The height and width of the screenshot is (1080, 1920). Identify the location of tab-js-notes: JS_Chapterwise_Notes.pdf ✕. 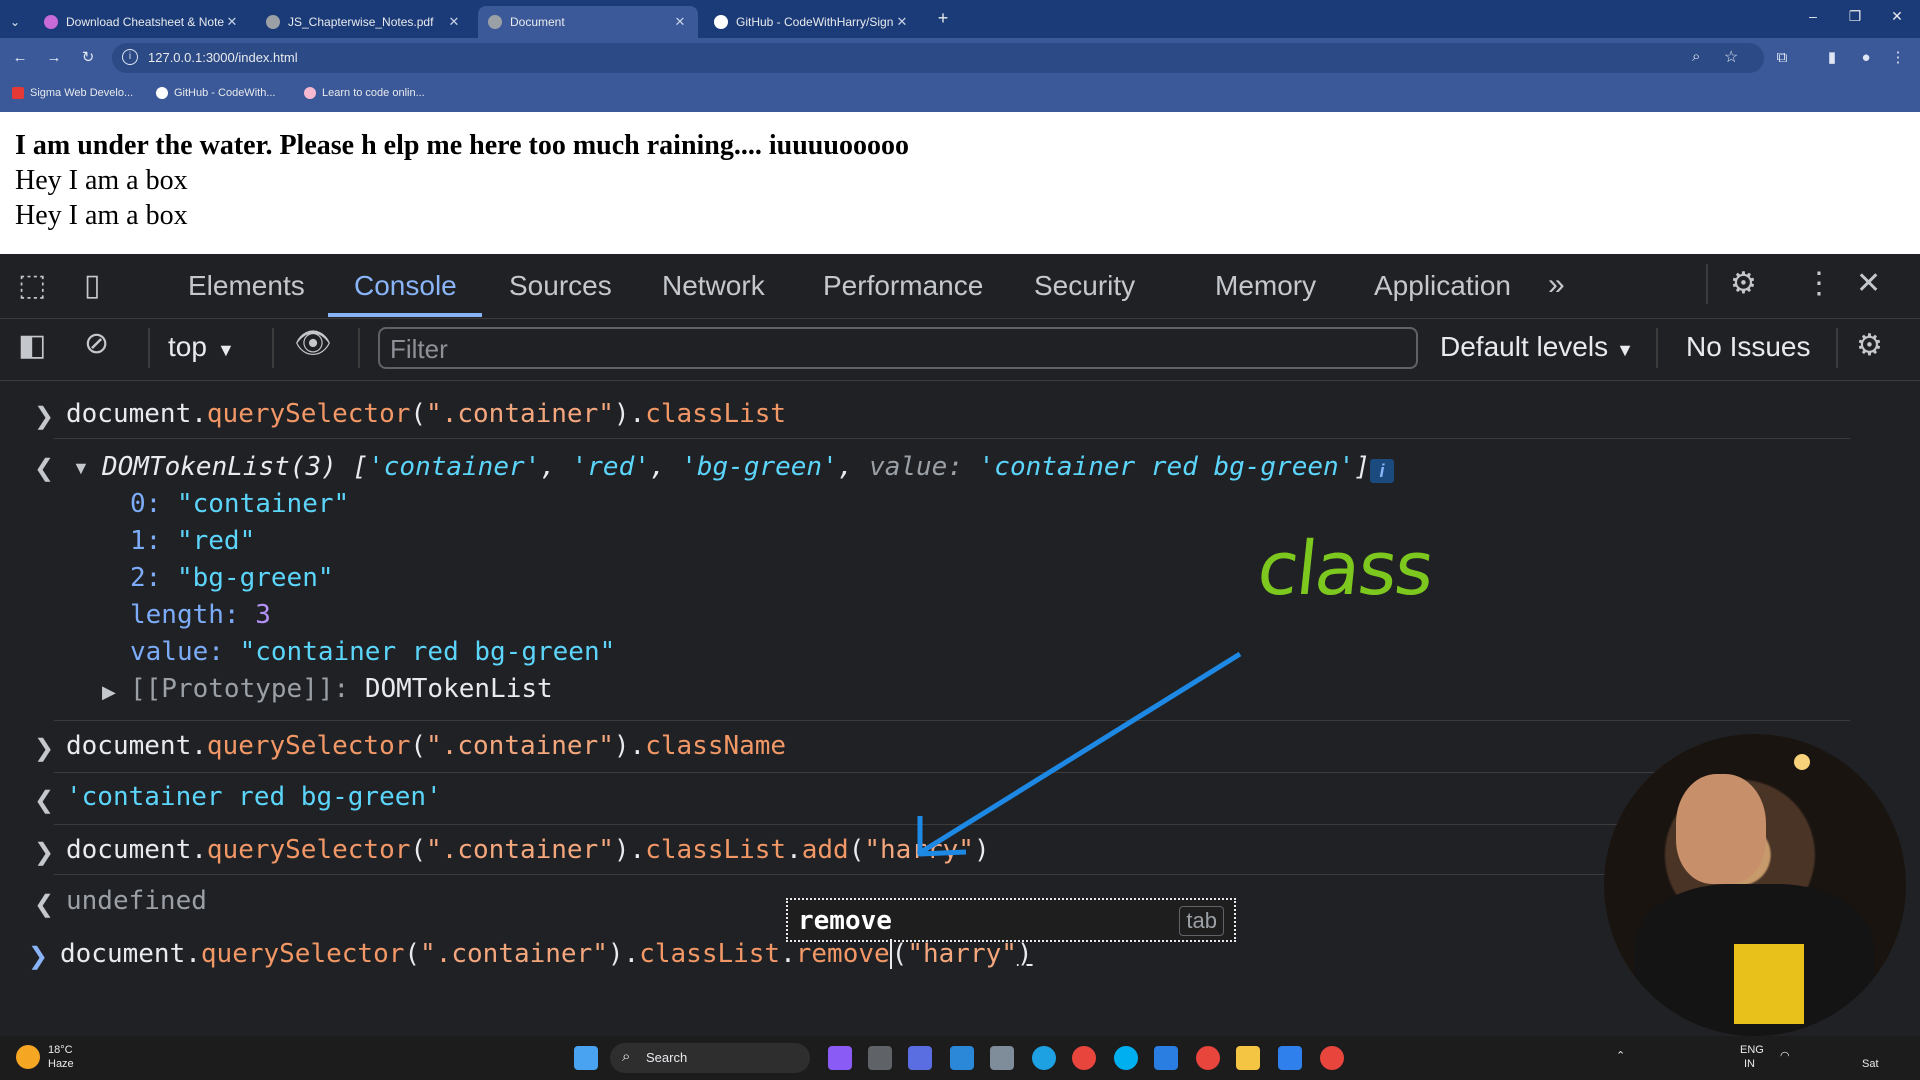
(364, 22).